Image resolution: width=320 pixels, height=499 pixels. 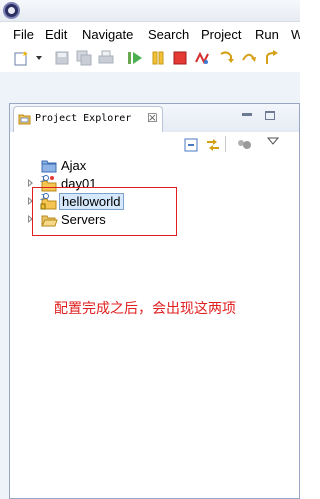 I want to click on new-wizard-icon, so click(x=22, y=58).